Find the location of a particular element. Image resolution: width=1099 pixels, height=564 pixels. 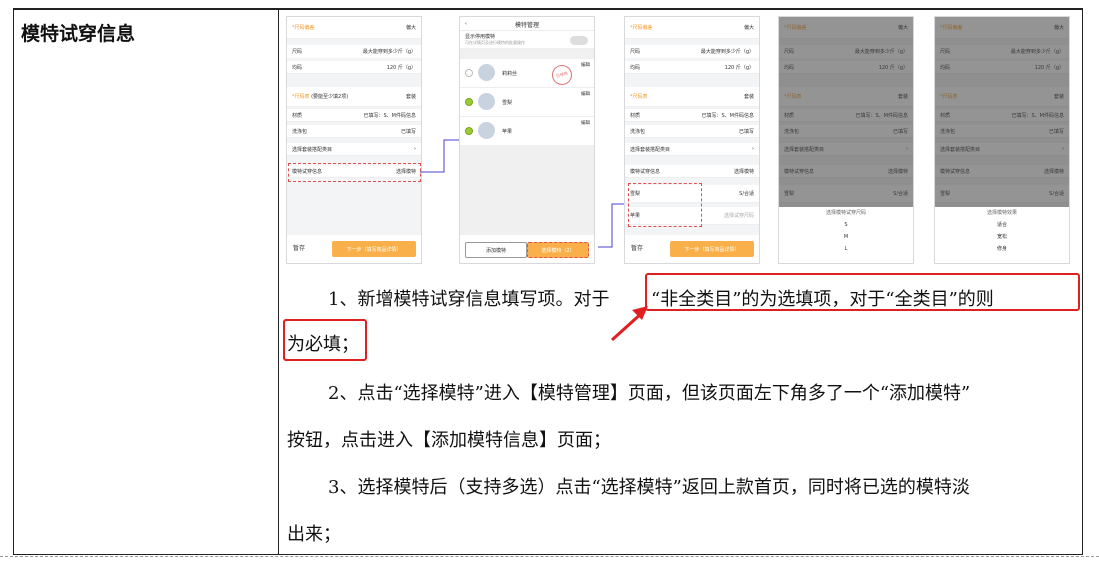

paragraph-3-line-2: 出来； is located at coordinates (314, 534).